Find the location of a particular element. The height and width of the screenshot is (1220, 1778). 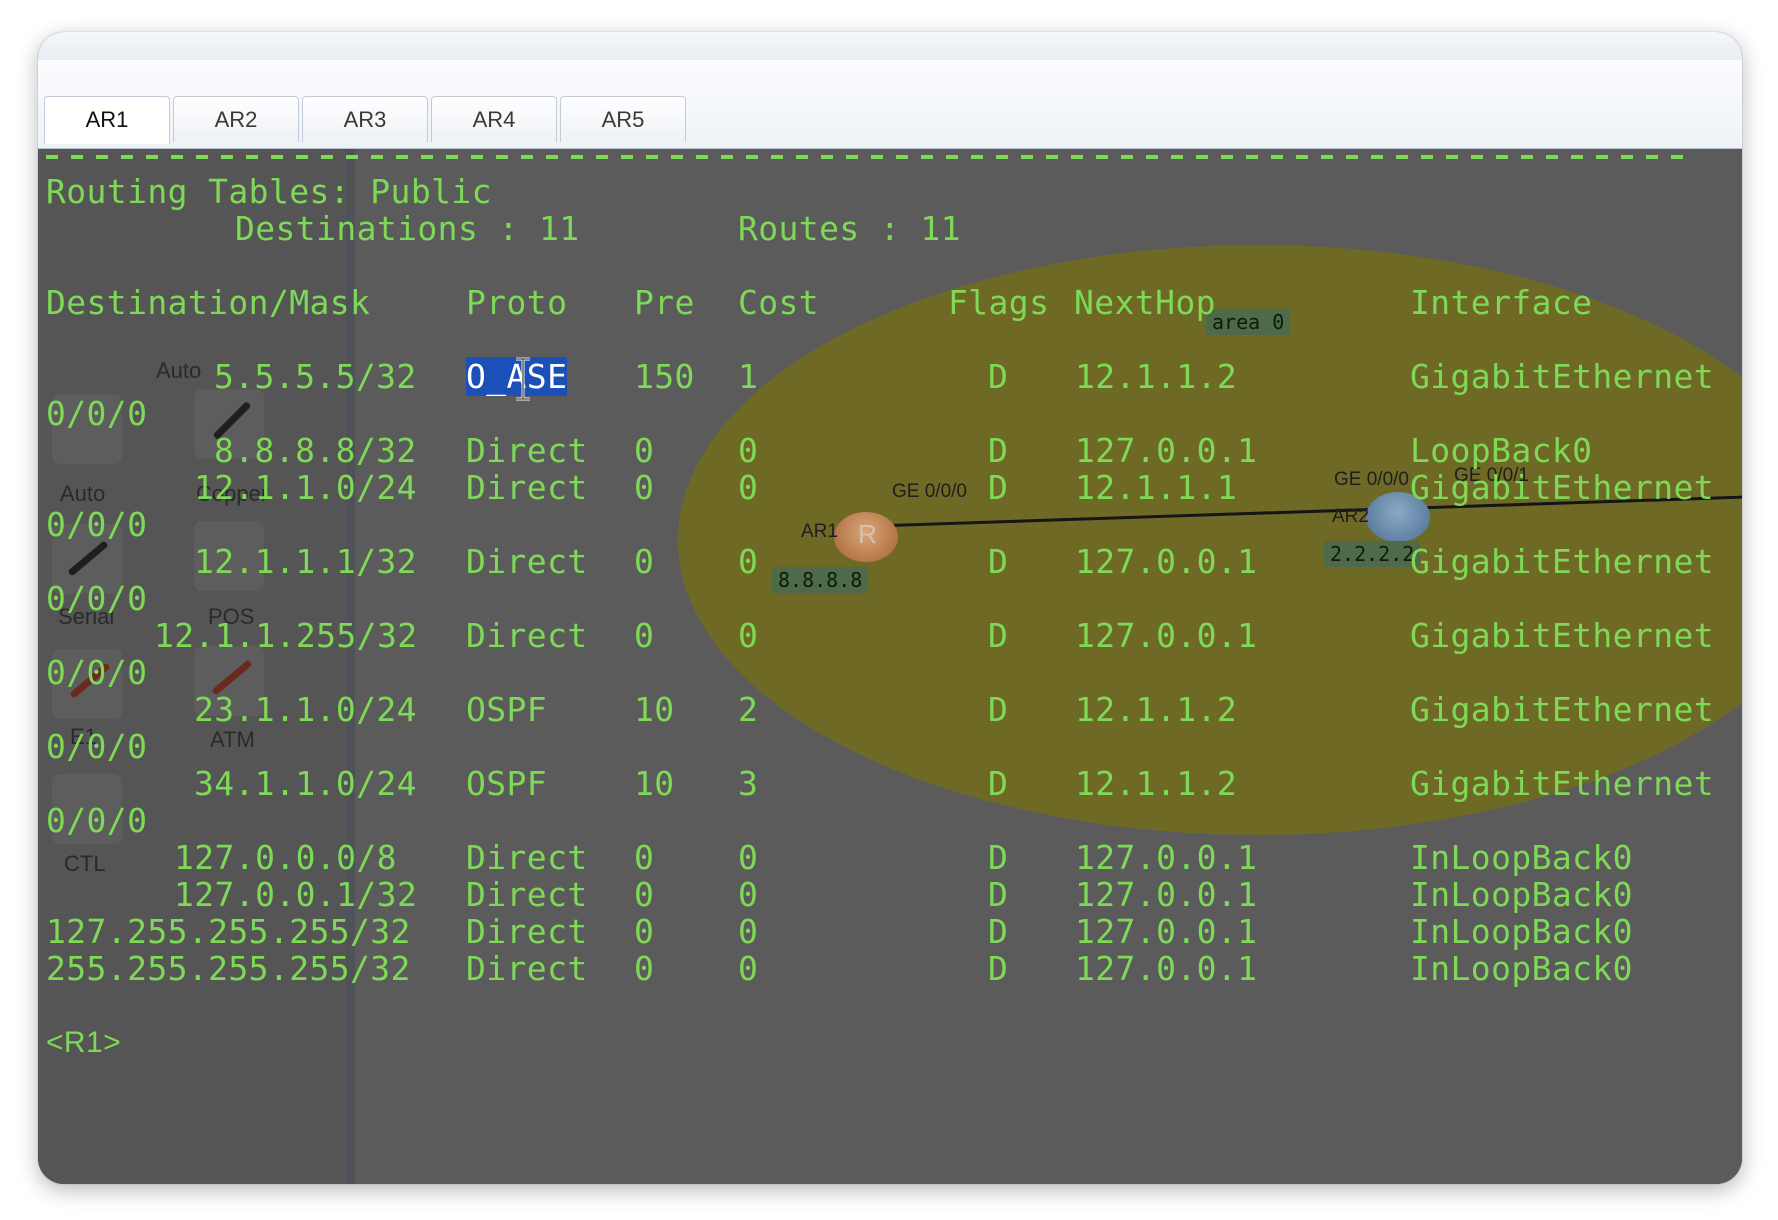

table-row-dest: 127.0.0.0/8 is located at coordinates (285, 857).